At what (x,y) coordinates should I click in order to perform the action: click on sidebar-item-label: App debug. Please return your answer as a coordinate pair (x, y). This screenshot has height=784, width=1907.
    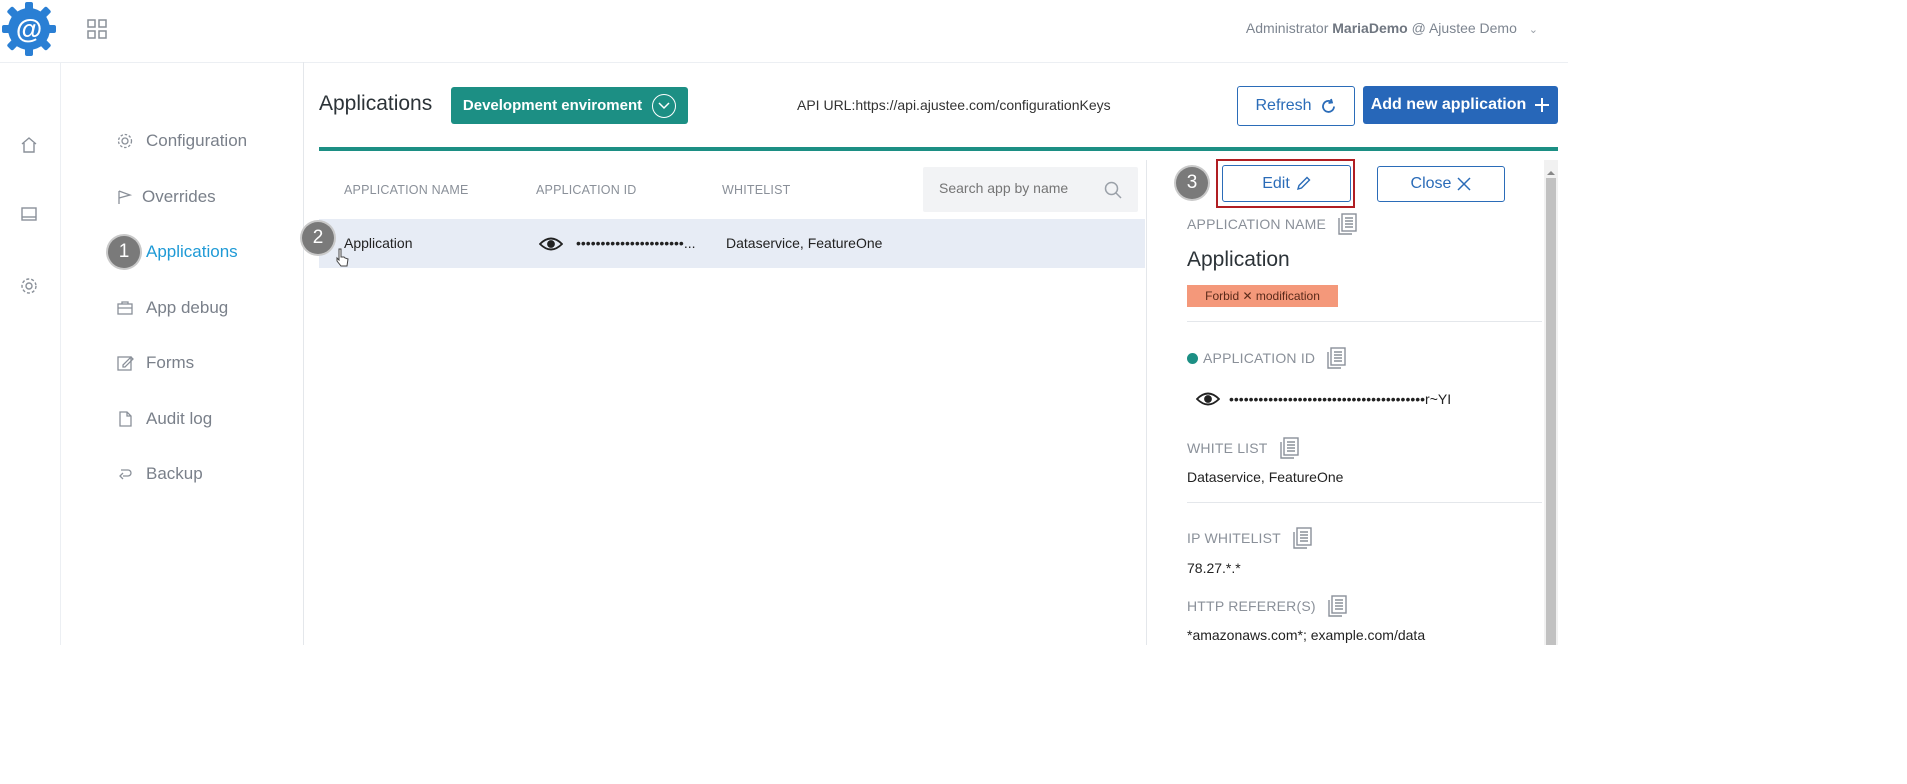
    Looking at the image, I should click on (187, 307).